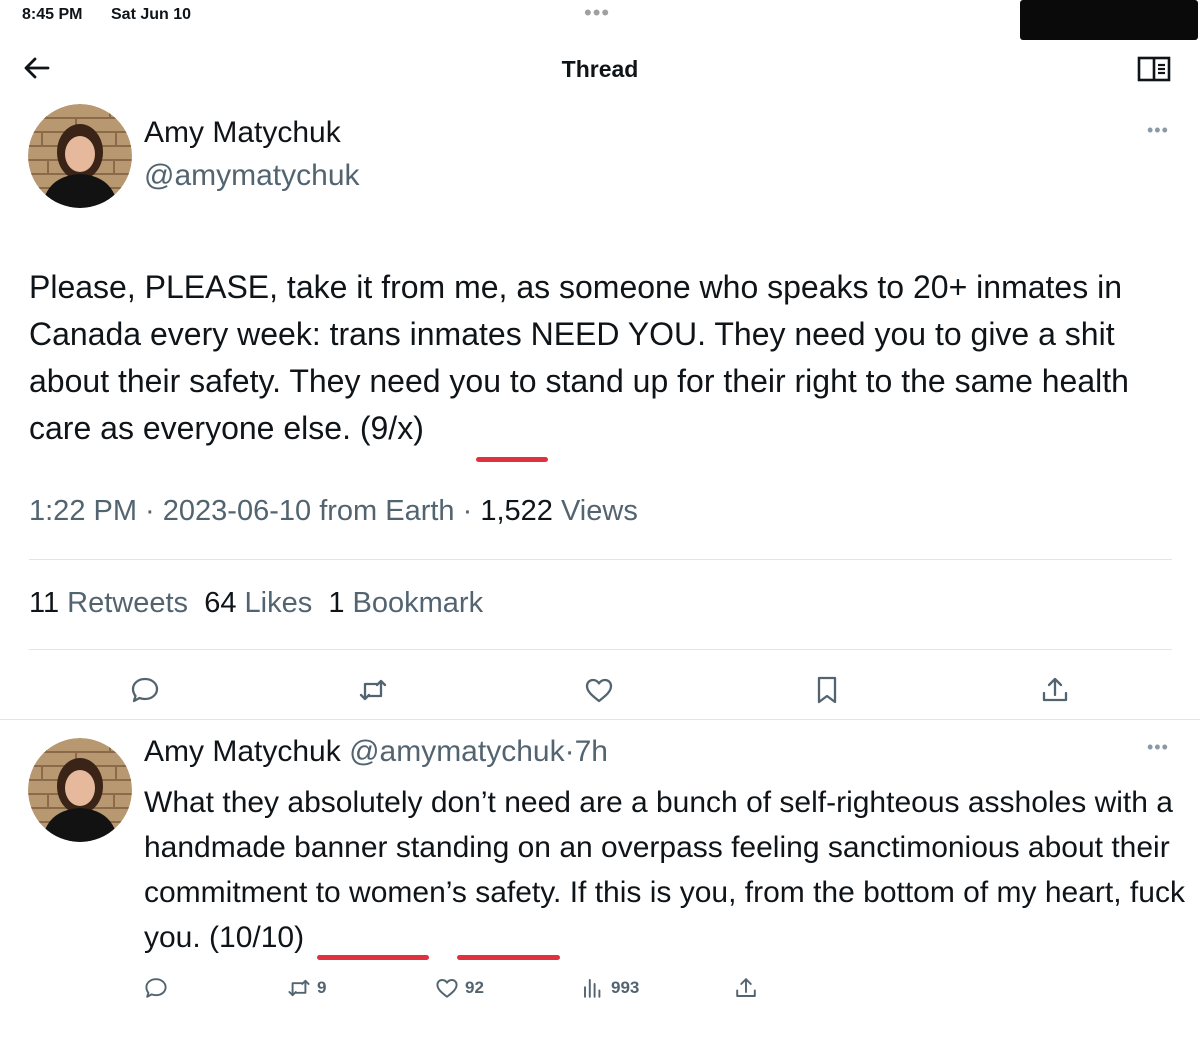 The width and height of the screenshot is (1200, 1037). Describe the element at coordinates (108, 603) in the screenshot. I see `retweets-stat: 11 Retweets` at that location.